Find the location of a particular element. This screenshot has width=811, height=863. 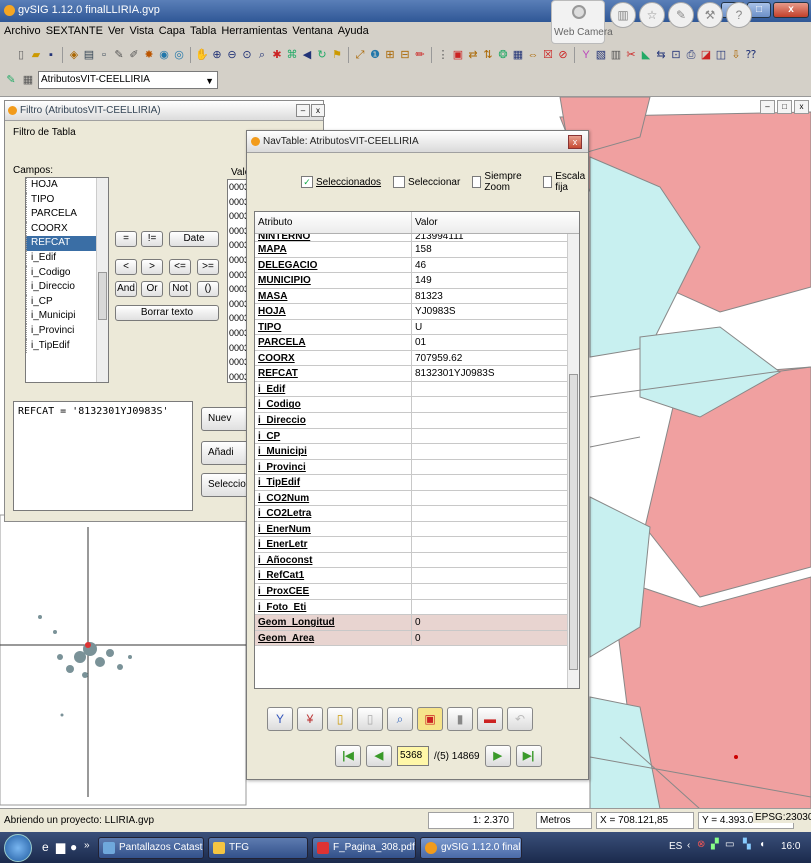

zoom-window-icon: ⊙ is located at coordinates (247, 55).